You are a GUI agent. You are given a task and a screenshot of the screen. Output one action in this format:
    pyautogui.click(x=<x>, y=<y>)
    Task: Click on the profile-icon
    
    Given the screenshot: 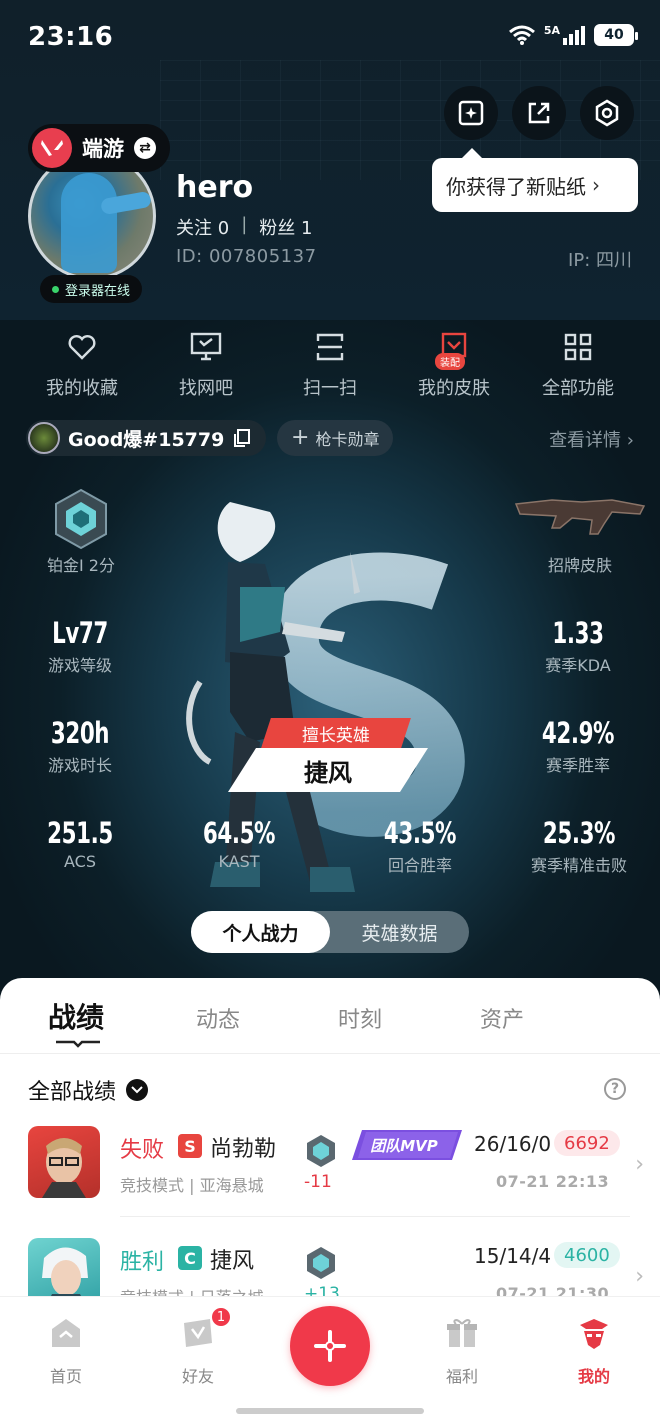 What is the action you would take?
    pyautogui.click(x=594, y=1334)
    